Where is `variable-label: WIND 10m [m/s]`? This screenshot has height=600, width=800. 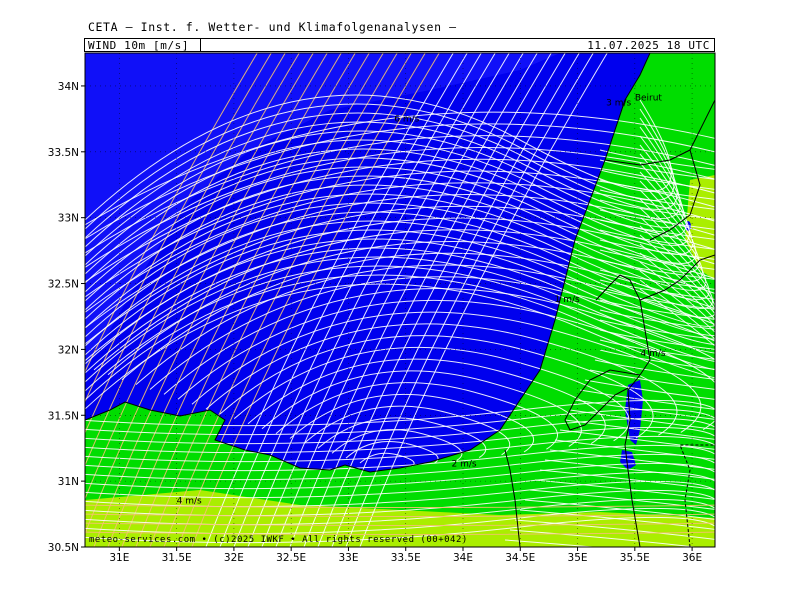
variable-label: WIND 10m [m/s] is located at coordinates (139, 45).